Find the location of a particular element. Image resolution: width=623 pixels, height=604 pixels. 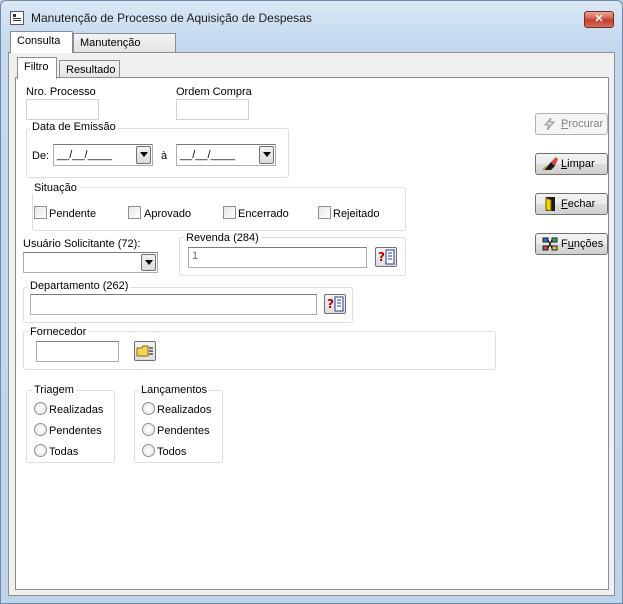

de-label: De: is located at coordinates (41, 156).